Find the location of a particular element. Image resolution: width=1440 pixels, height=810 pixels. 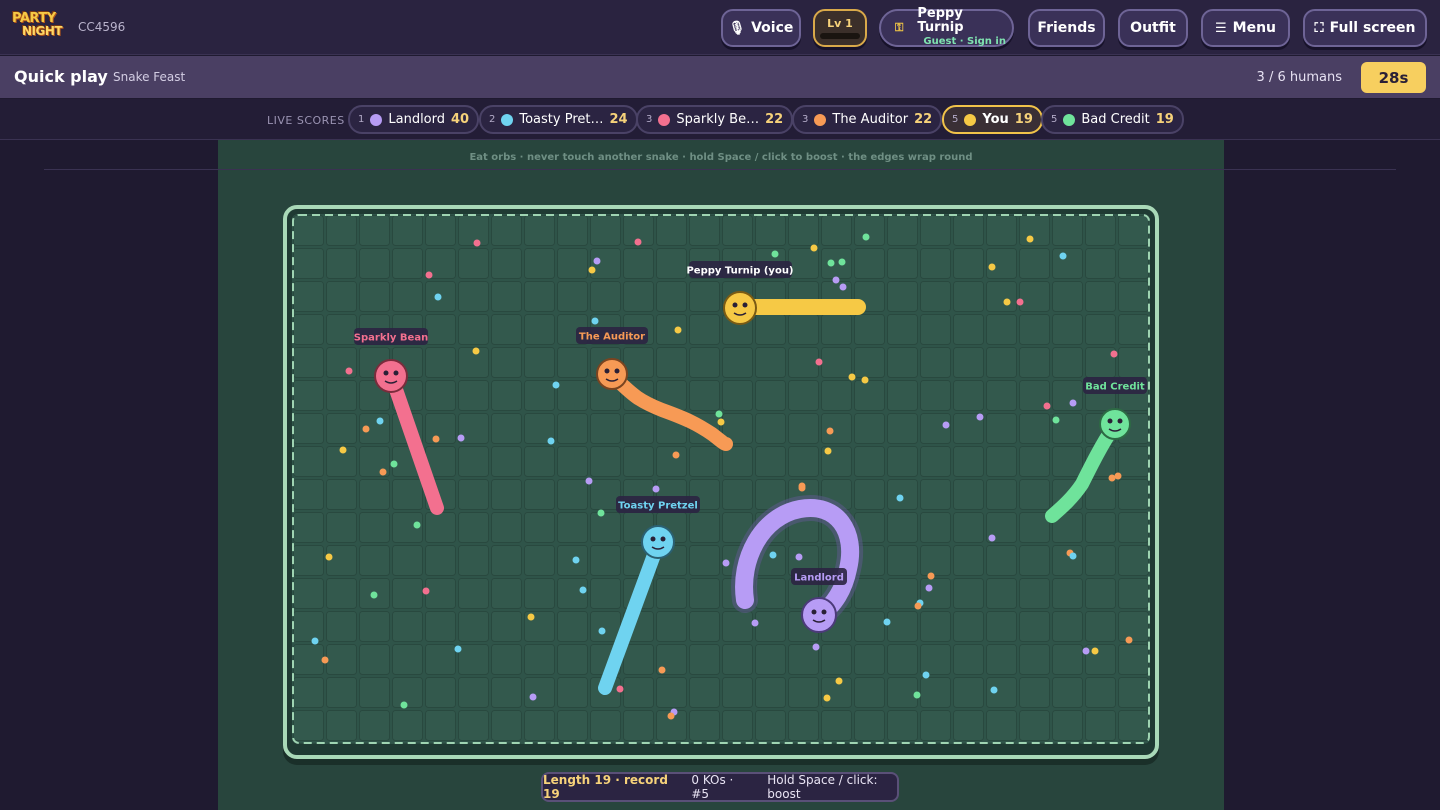

round-timer: 28s is located at coordinates (1393, 77).